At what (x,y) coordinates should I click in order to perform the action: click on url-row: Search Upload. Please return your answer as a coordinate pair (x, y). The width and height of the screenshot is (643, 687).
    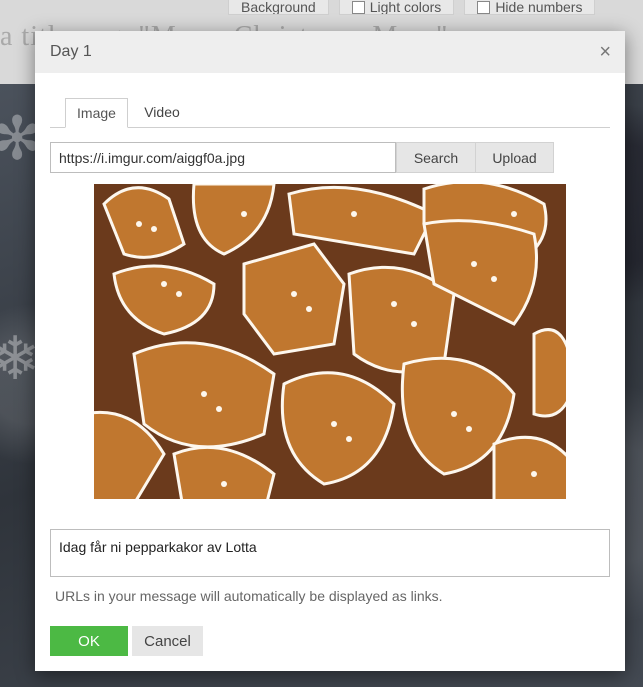
    Looking at the image, I should click on (302, 157).